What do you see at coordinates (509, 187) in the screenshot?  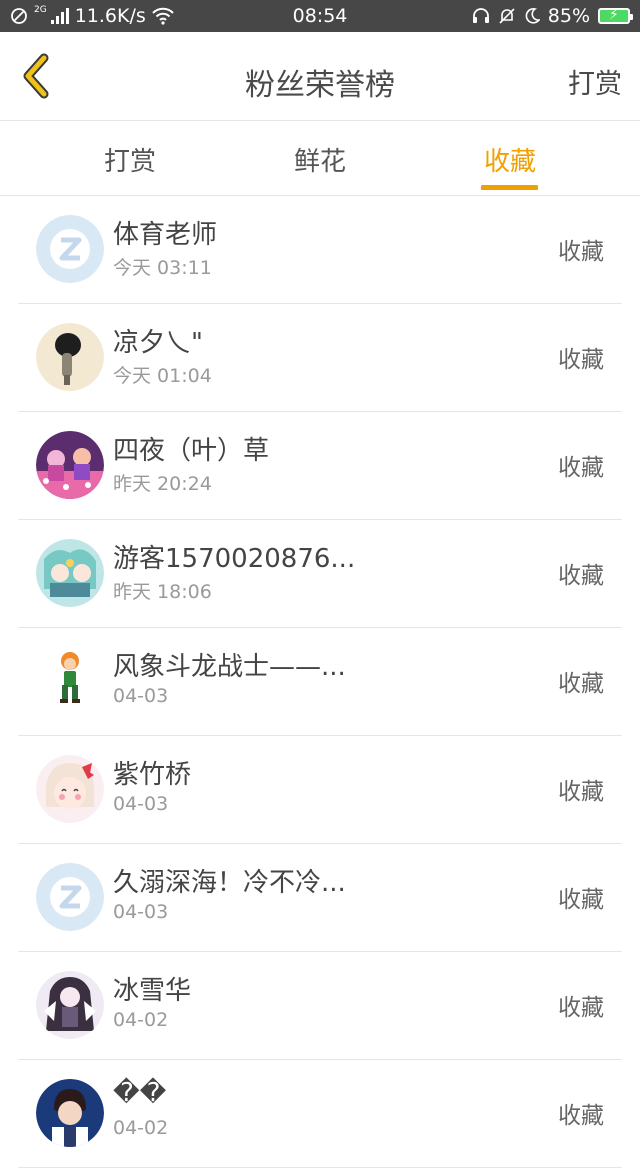 I see `active-tab-indicator` at bounding box center [509, 187].